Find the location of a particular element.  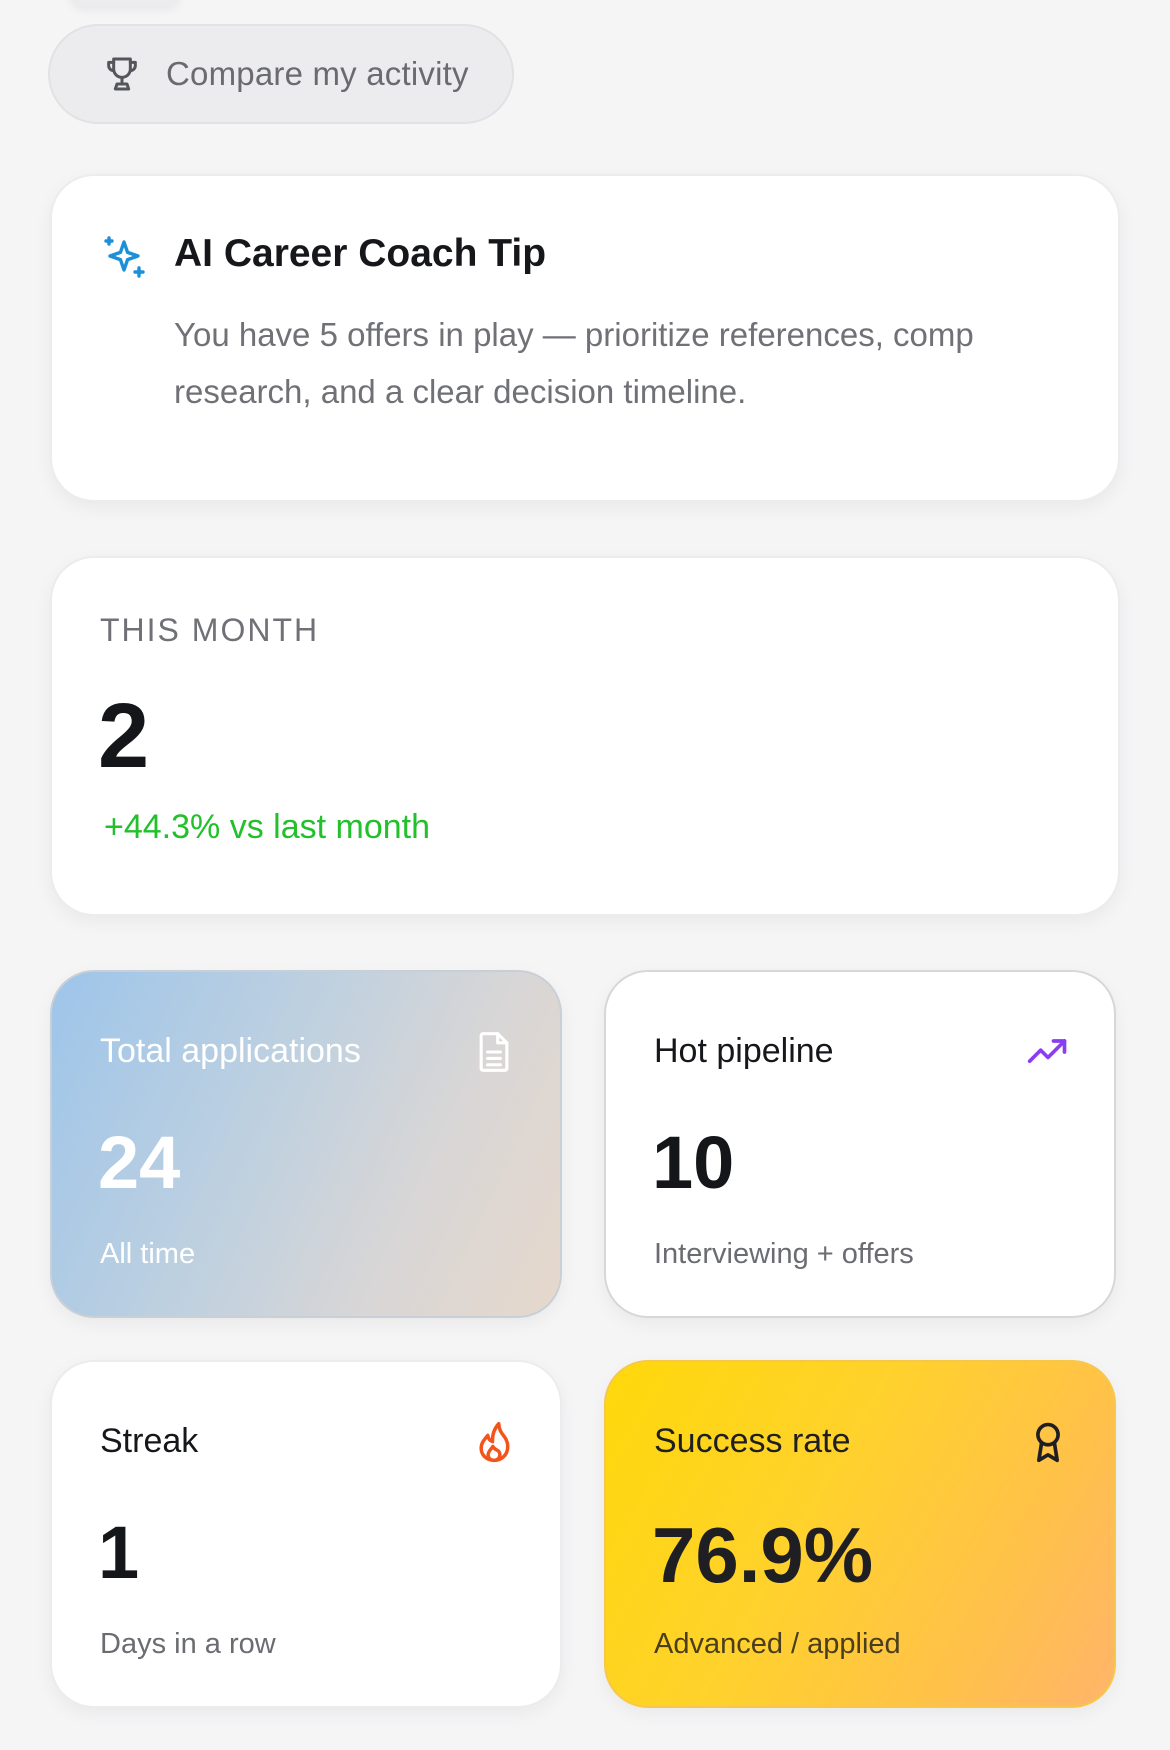

total-applications-card: Total applications 24 All time is located at coordinates (306, 1144).